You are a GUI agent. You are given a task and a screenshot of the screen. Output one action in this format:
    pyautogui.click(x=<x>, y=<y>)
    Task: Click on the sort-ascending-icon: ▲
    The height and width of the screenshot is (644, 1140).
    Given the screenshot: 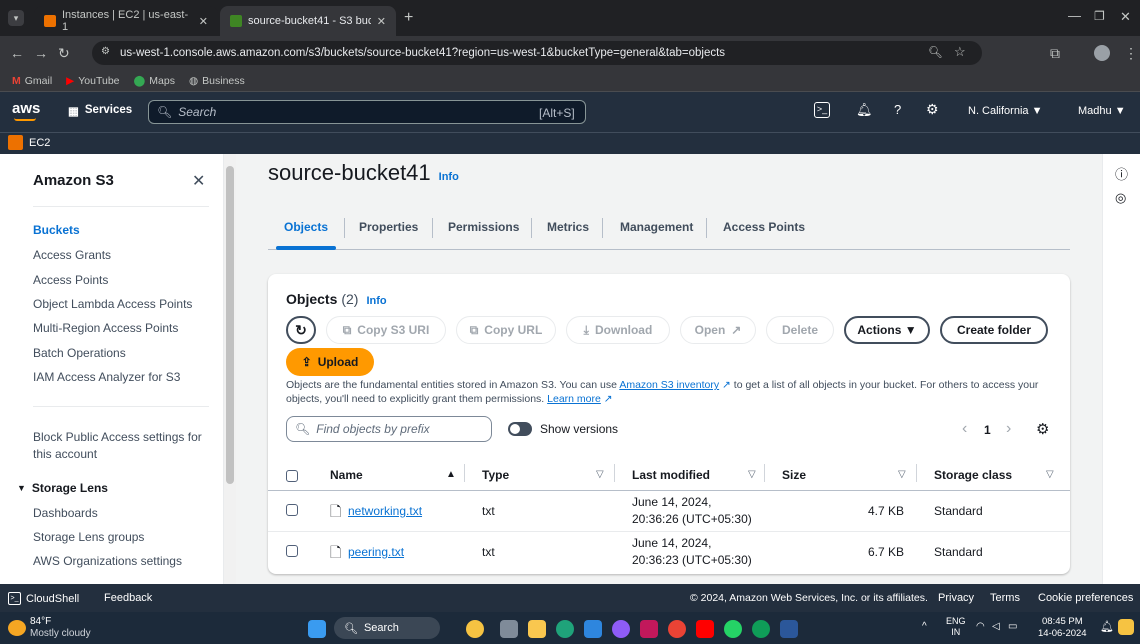 What is the action you would take?
    pyautogui.click(x=451, y=474)
    